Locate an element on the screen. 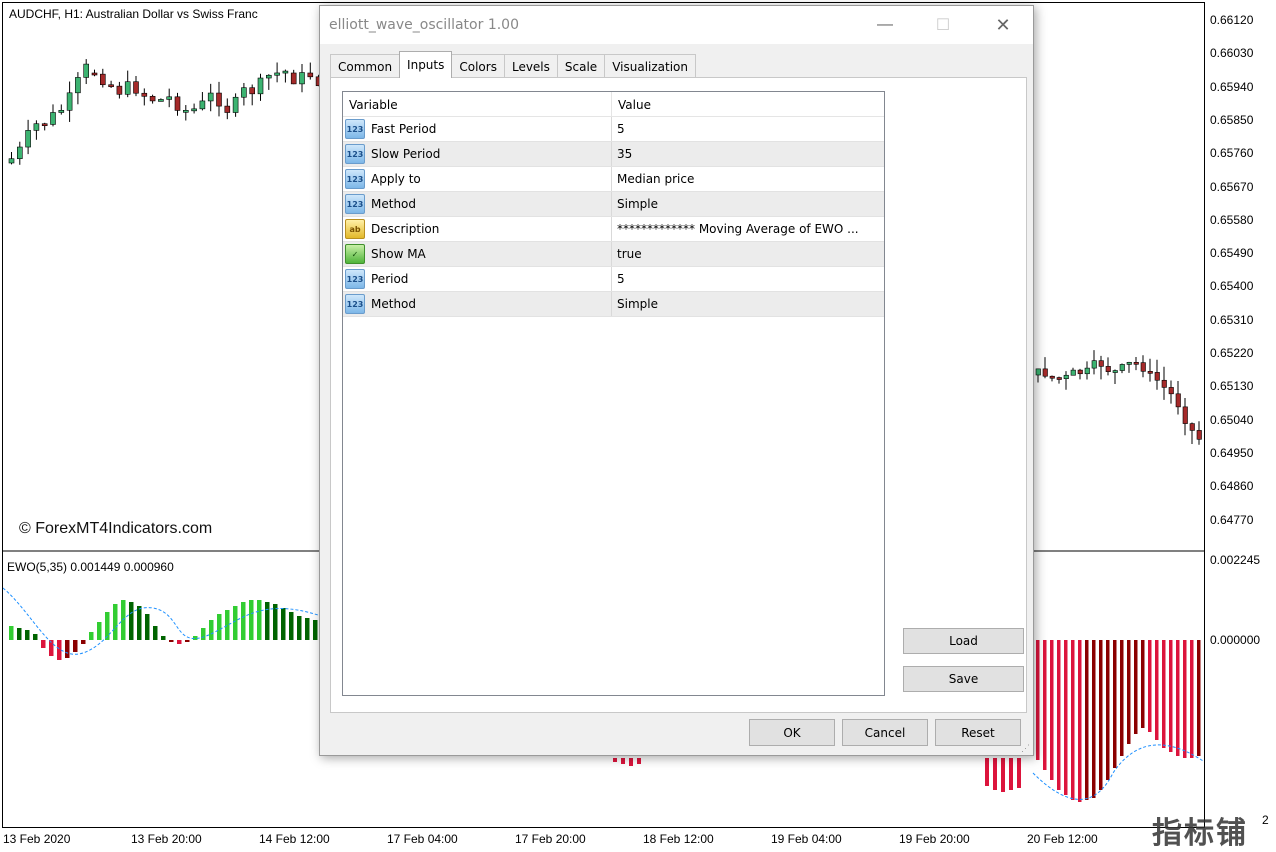 This screenshot has width=1276, height=852. tab-colors: Colors is located at coordinates (478, 66).